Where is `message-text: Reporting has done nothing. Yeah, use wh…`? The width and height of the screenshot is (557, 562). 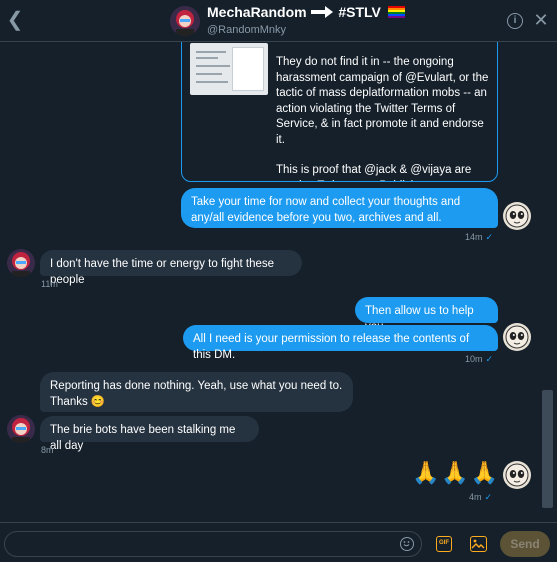
message-text: Reporting has done nothing. Yeah, use wh… is located at coordinates (196, 394).